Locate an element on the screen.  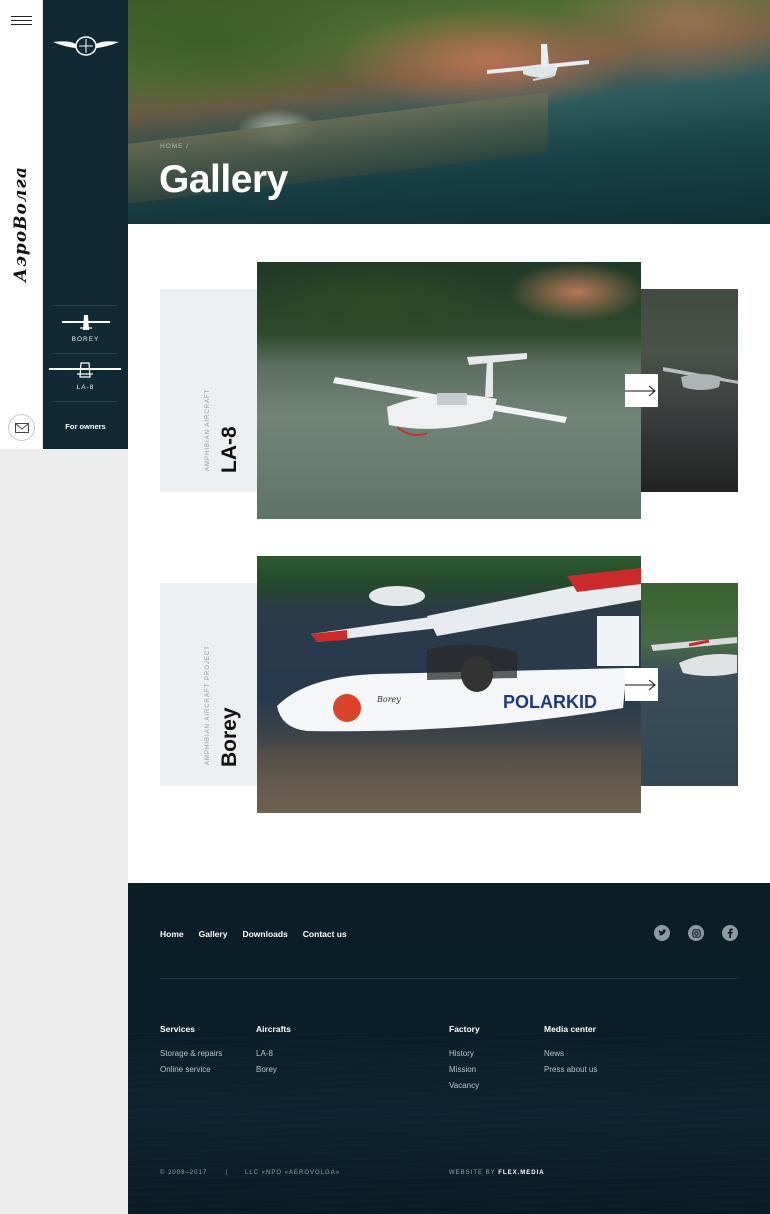
footer-divider is located at coordinates (449, 978).